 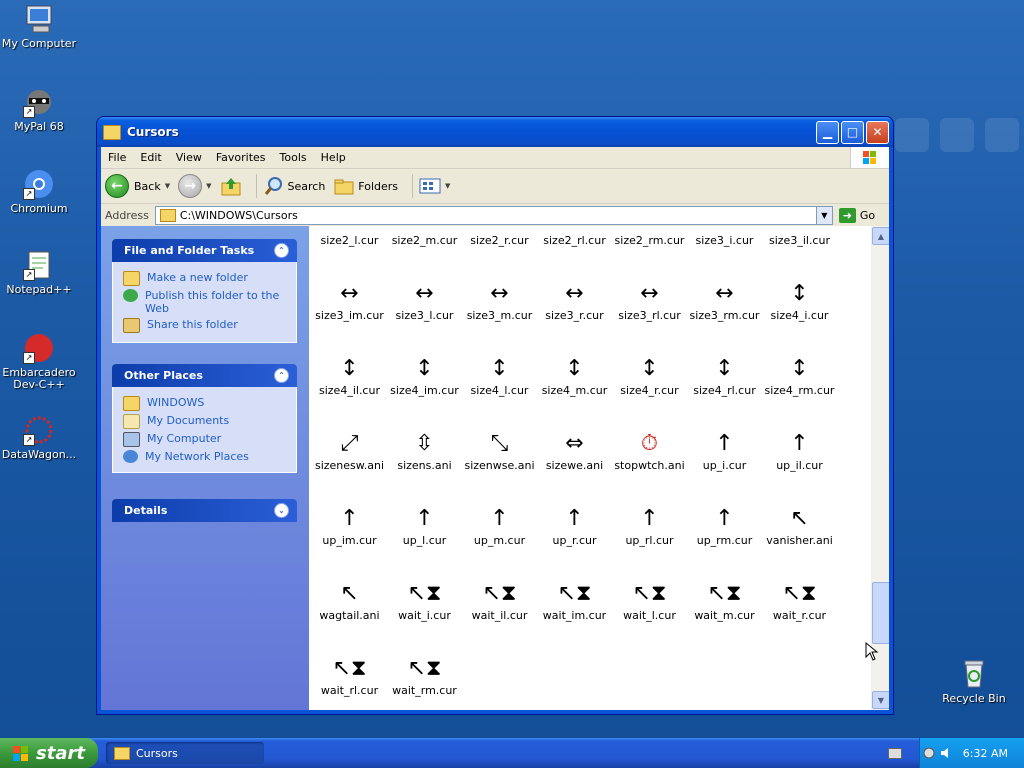 I want to click on other-places-header: Other Places ⌃, so click(x=204, y=375).